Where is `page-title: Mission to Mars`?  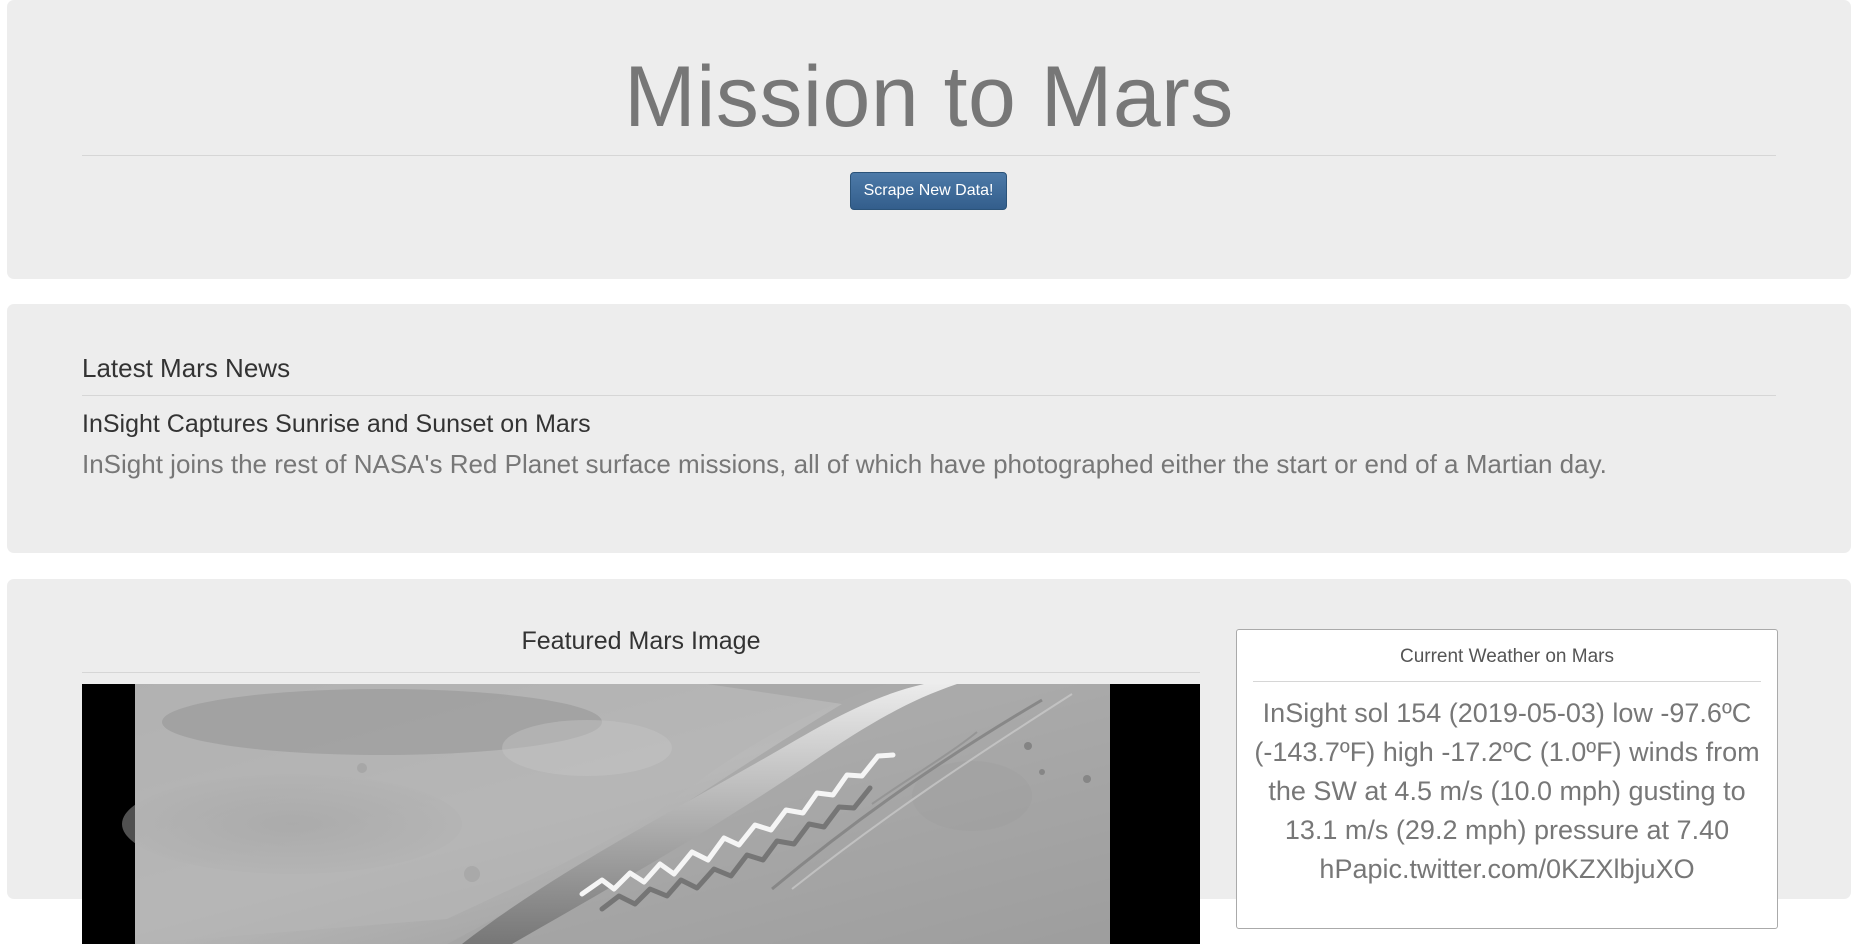
page-title: Mission to Mars is located at coordinates (929, 97).